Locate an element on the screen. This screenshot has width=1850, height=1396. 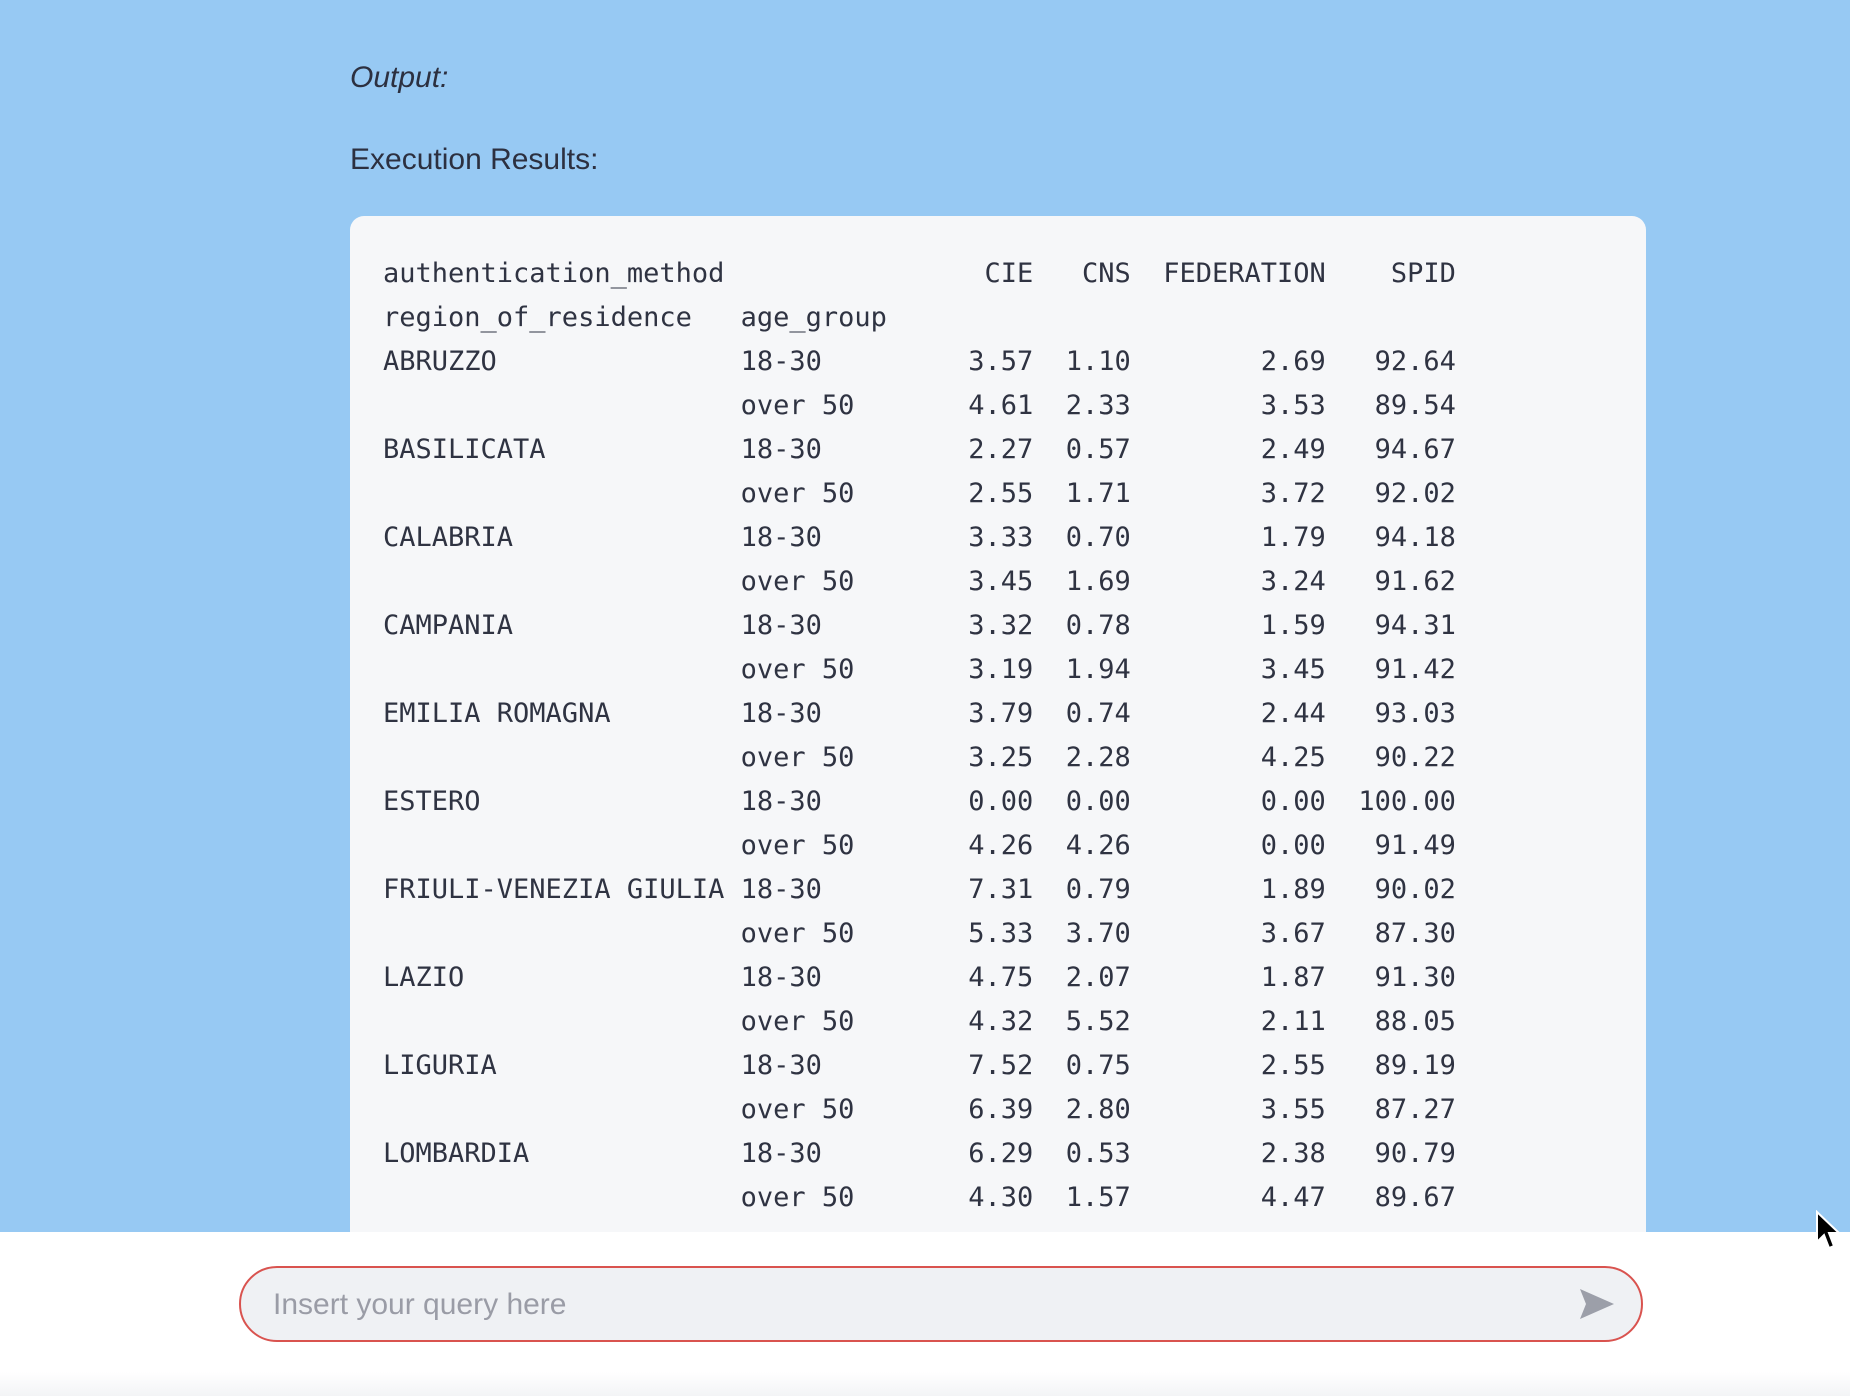
footer-fade is located at coordinates (925, 1384).